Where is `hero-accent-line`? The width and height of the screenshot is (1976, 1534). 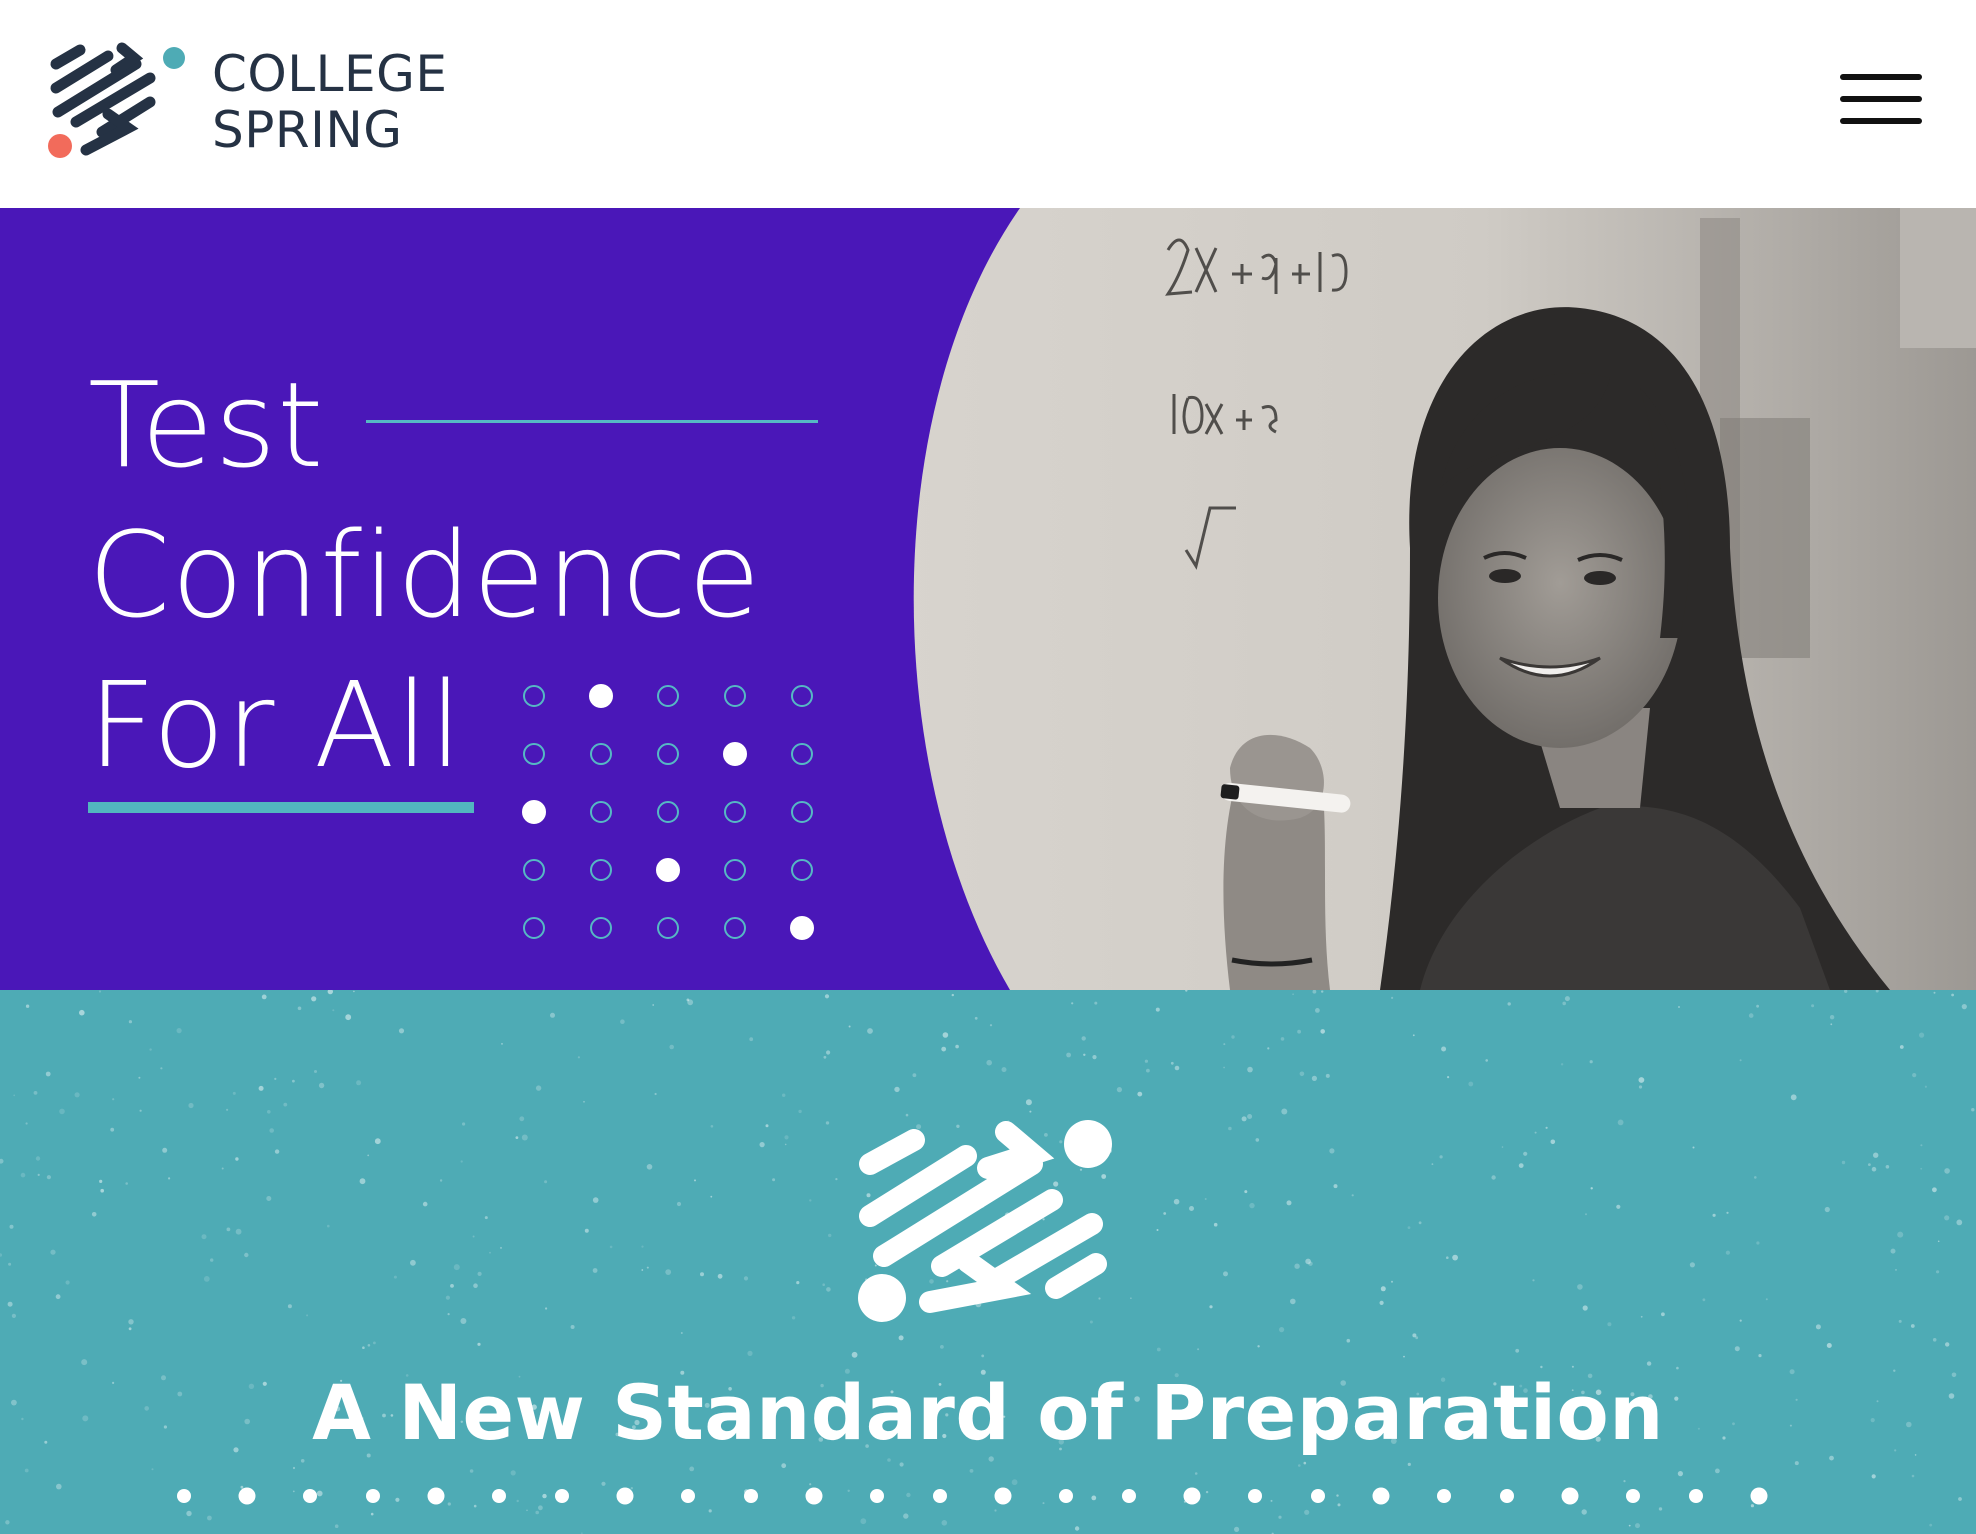 hero-accent-line is located at coordinates (592, 421).